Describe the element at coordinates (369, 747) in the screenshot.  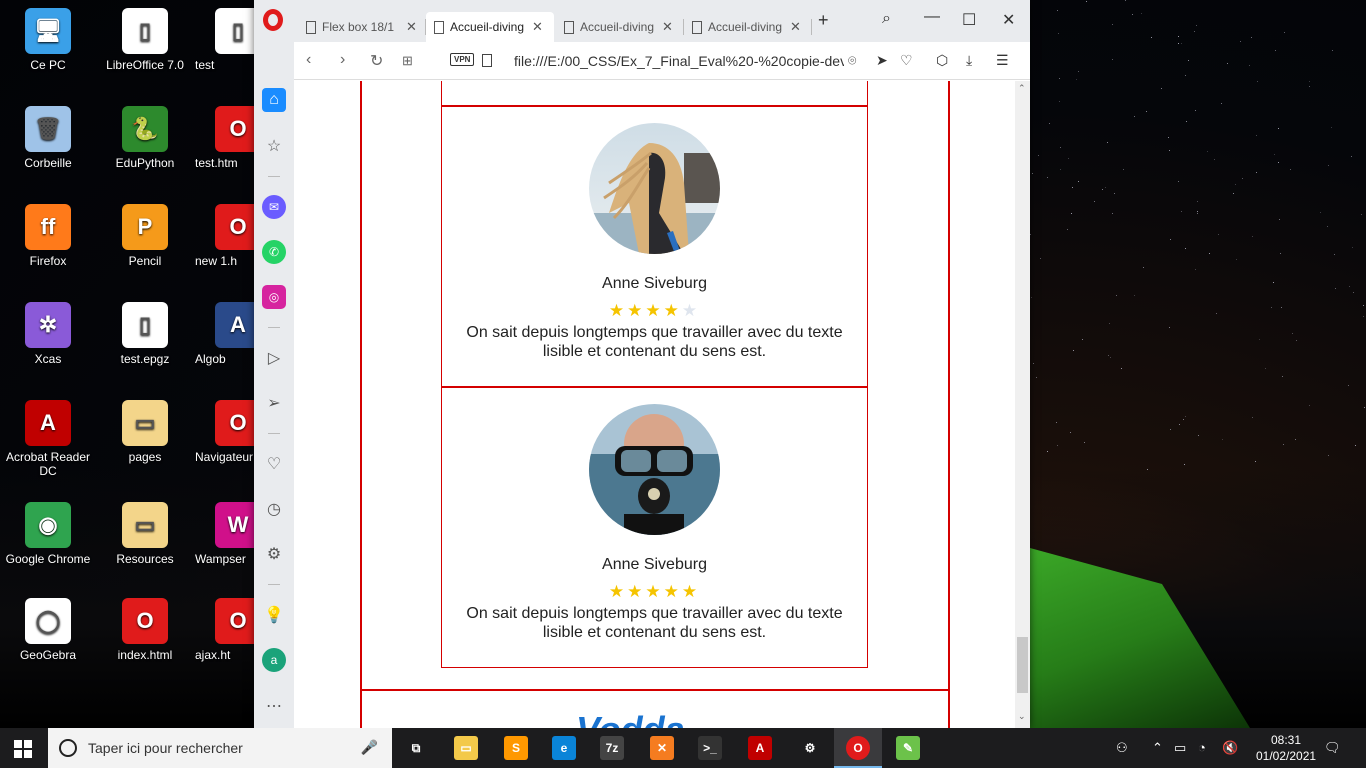
I see `microphone-icon: 🎤` at that location.